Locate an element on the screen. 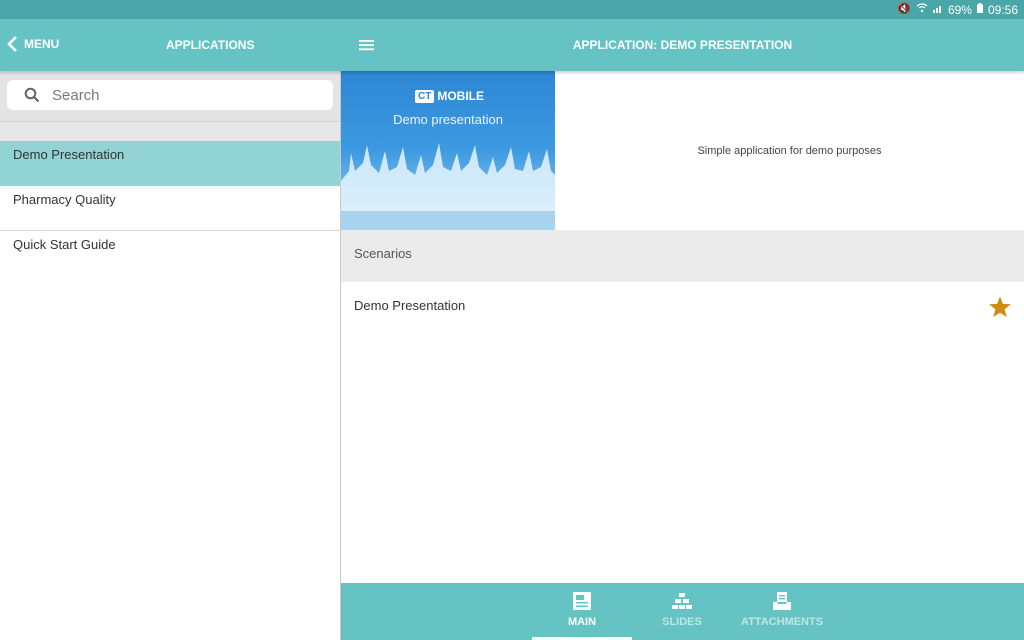 The height and width of the screenshot is (640, 1024). search-input: Search is located at coordinates (170, 95).